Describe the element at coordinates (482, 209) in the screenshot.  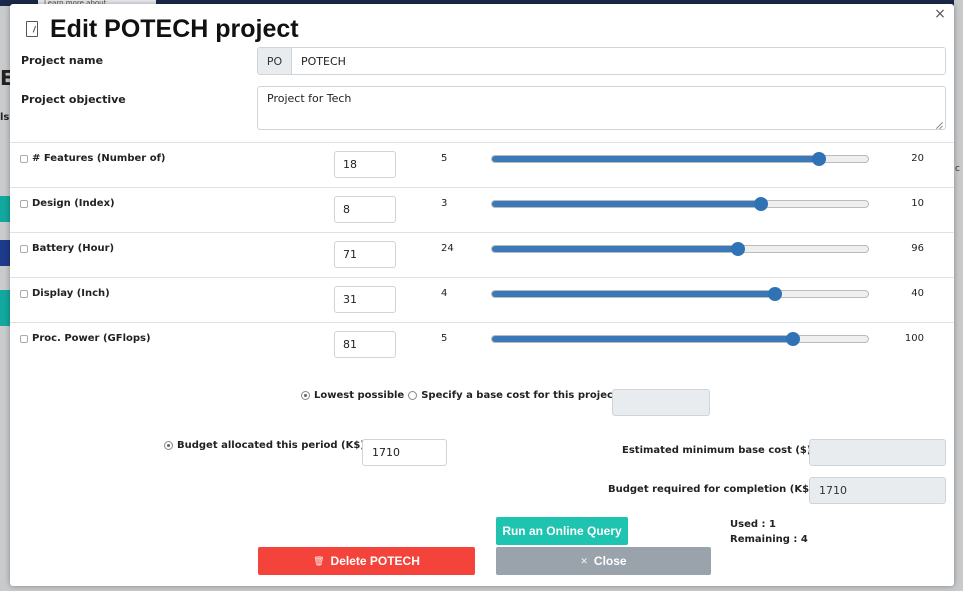
I see `attribute-row: Design (Index) 3 10` at that location.